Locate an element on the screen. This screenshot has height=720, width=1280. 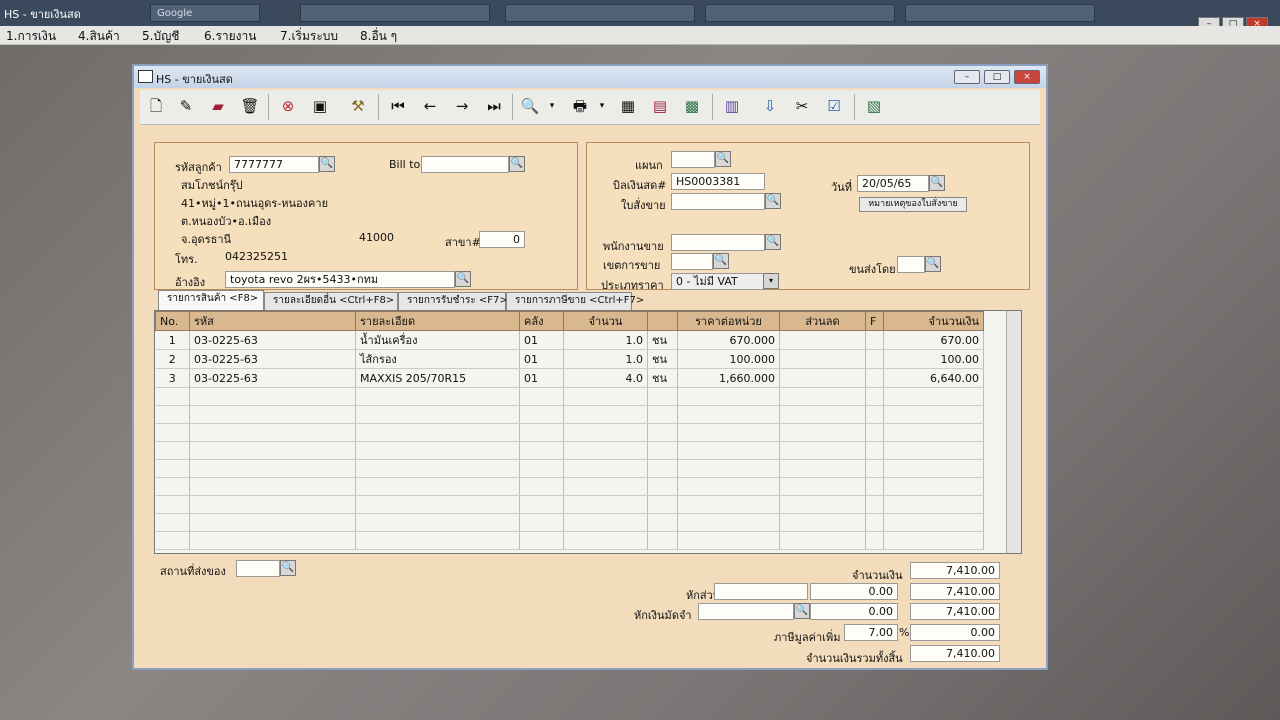
customer-code-field: 7777777 is located at coordinates (274, 164).